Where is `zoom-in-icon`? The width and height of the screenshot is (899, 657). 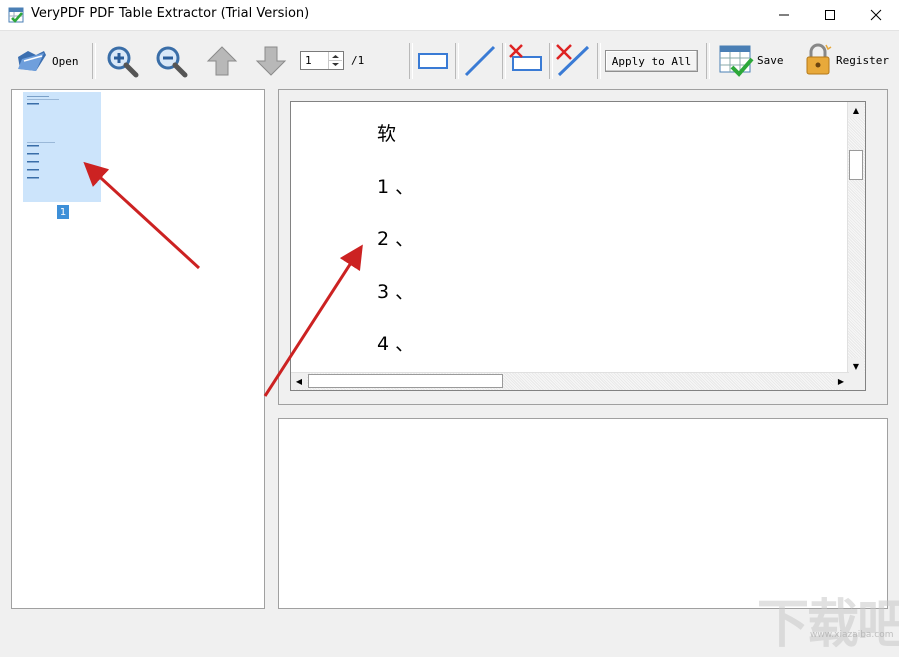 zoom-in-icon is located at coordinates (123, 62).